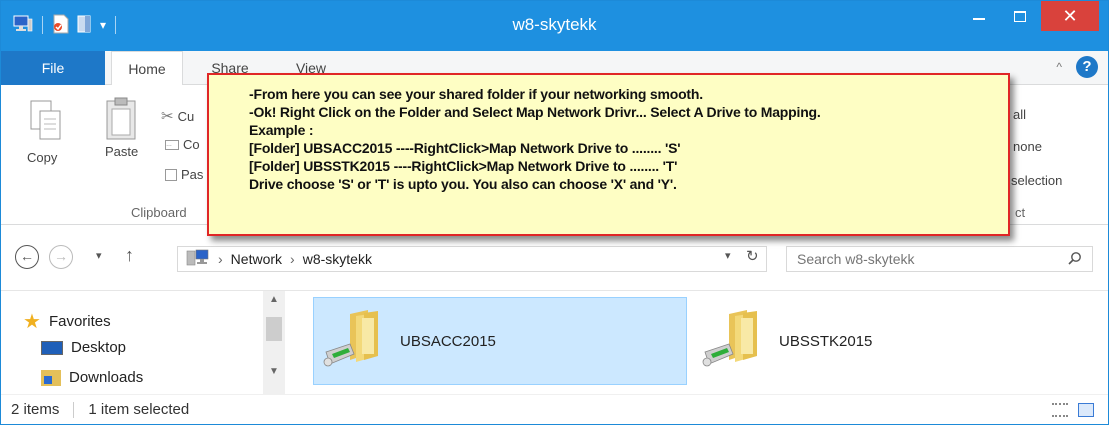 The width and height of the screenshot is (1109, 425). I want to click on view-switcher, so click(1073, 410).